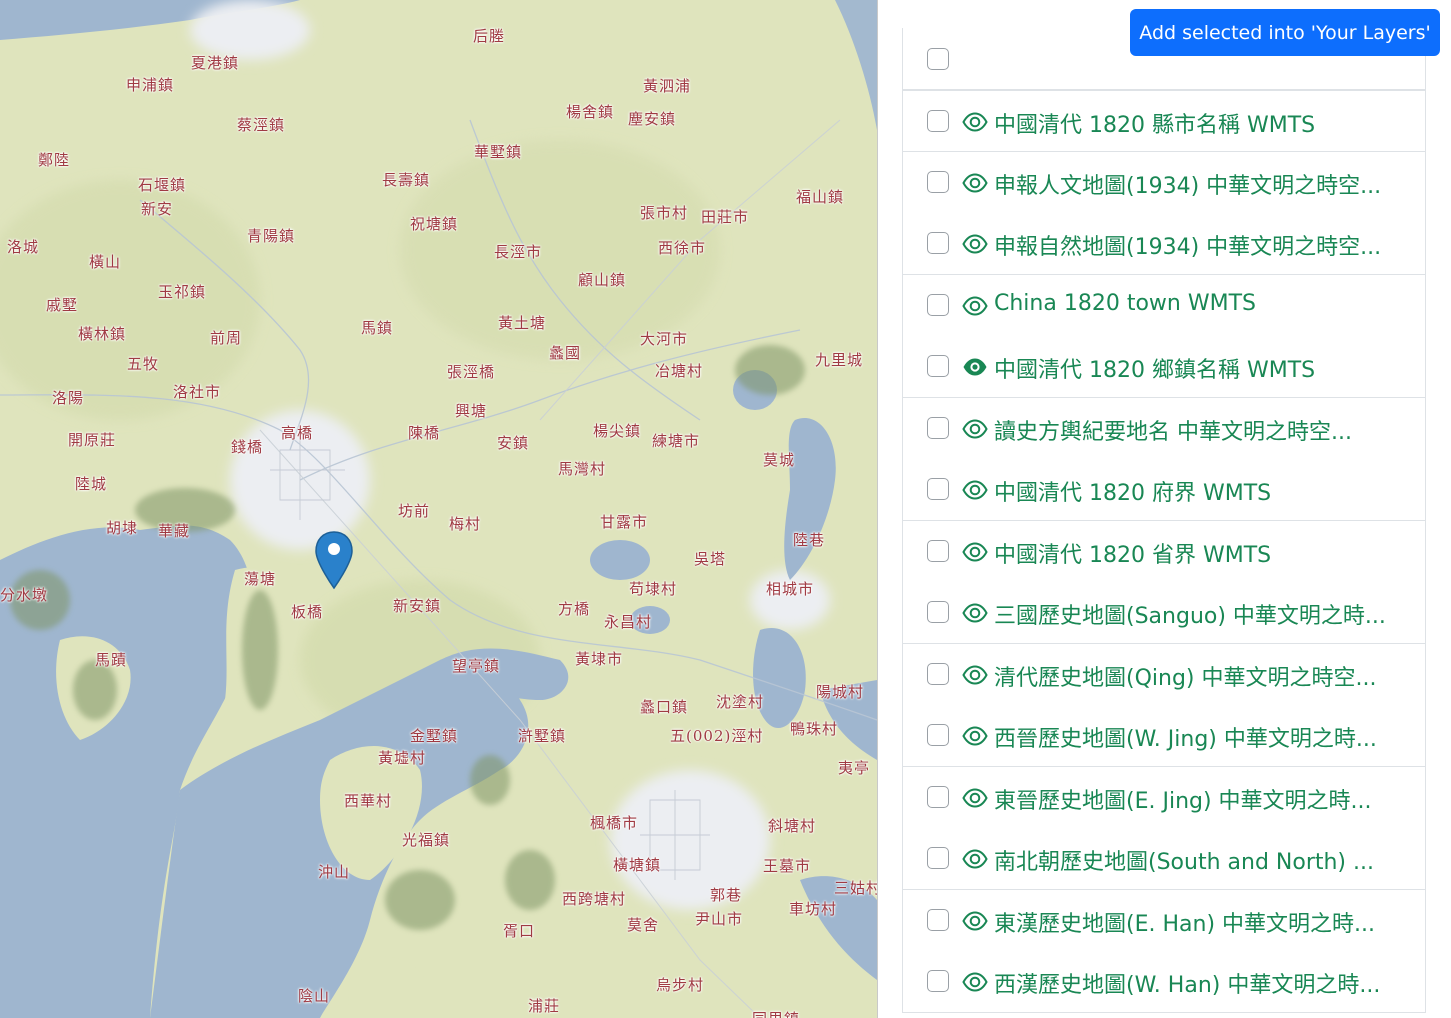  What do you see at coordinates (740, 702) in the screenshot?
I see `map-place-label: 沈塗村` at bounding box center [740, 702].